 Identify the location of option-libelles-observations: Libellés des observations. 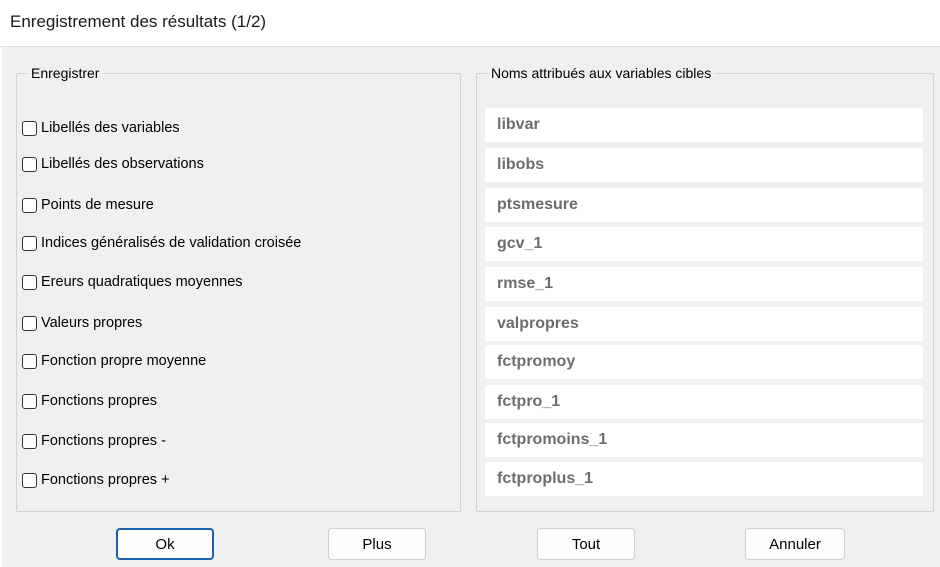
(113, 164).